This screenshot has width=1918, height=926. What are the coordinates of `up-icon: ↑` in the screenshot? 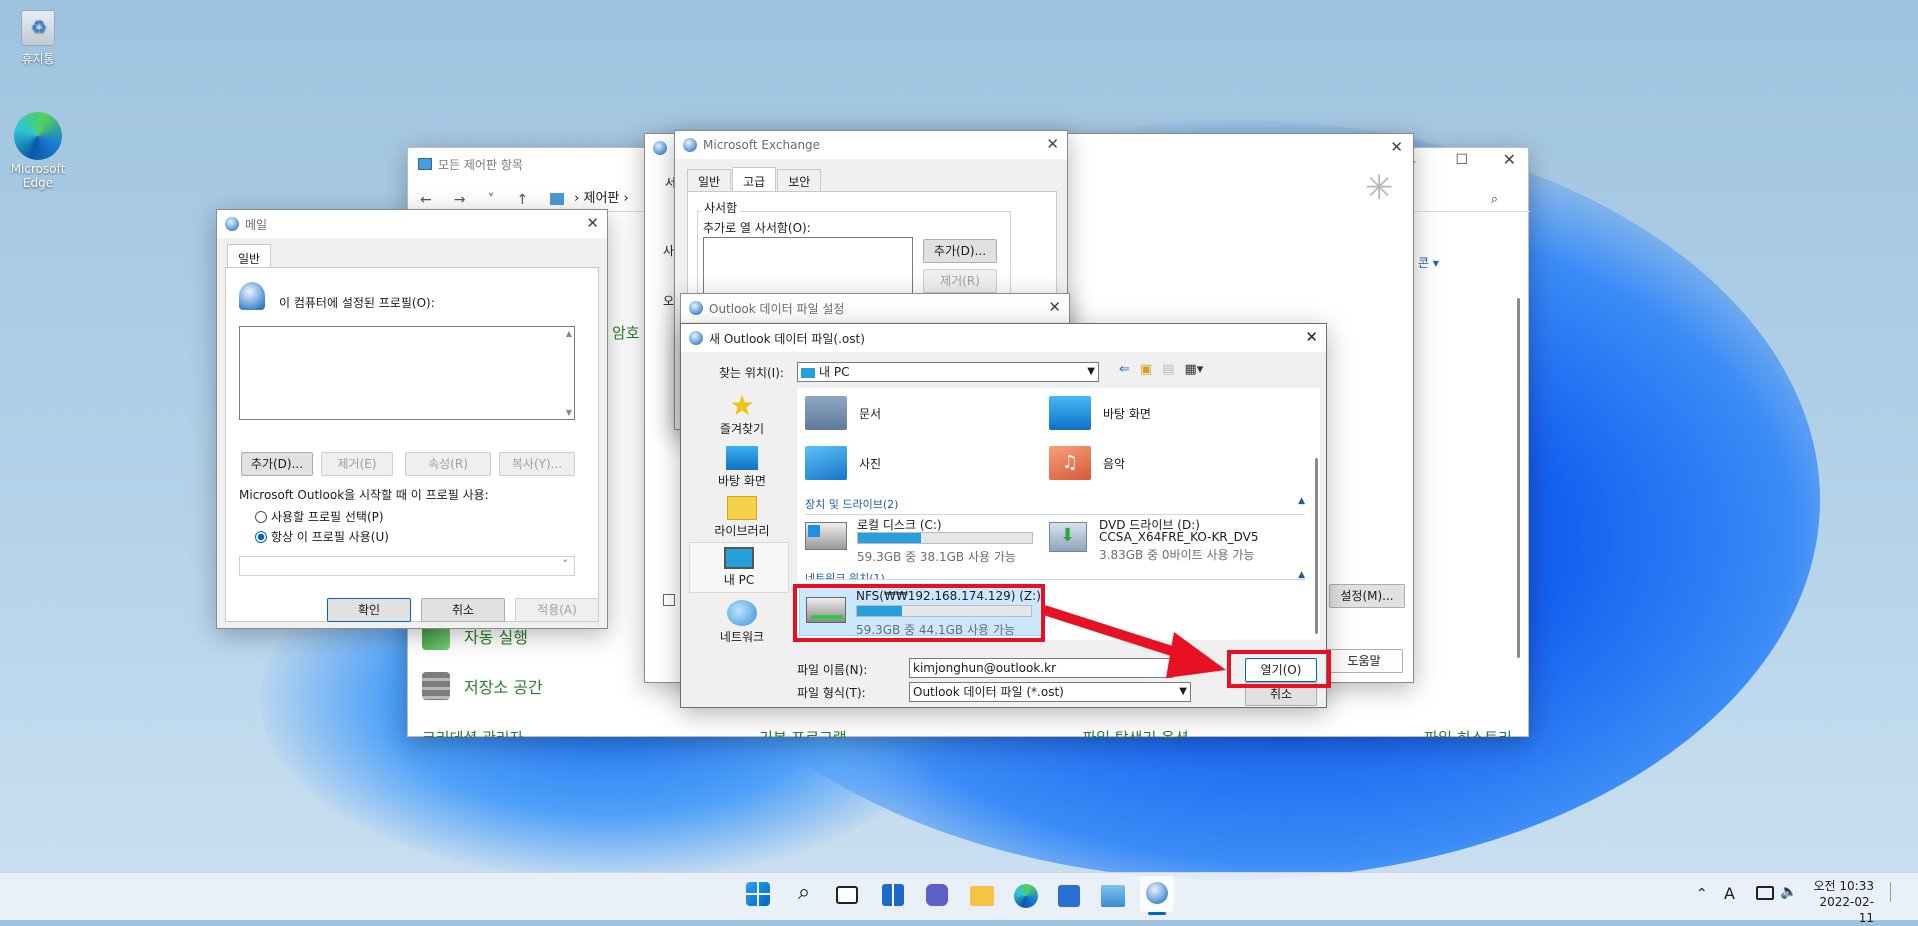 It's located at (522, 200).